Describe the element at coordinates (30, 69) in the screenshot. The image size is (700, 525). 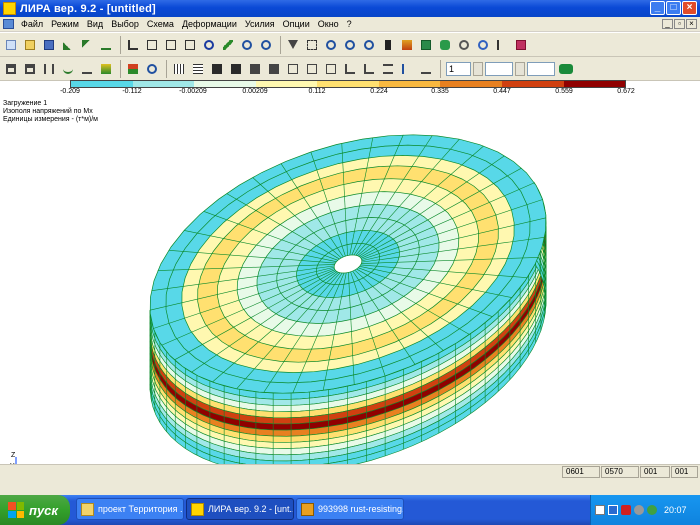
I see `frame-alt-icon` at that location.